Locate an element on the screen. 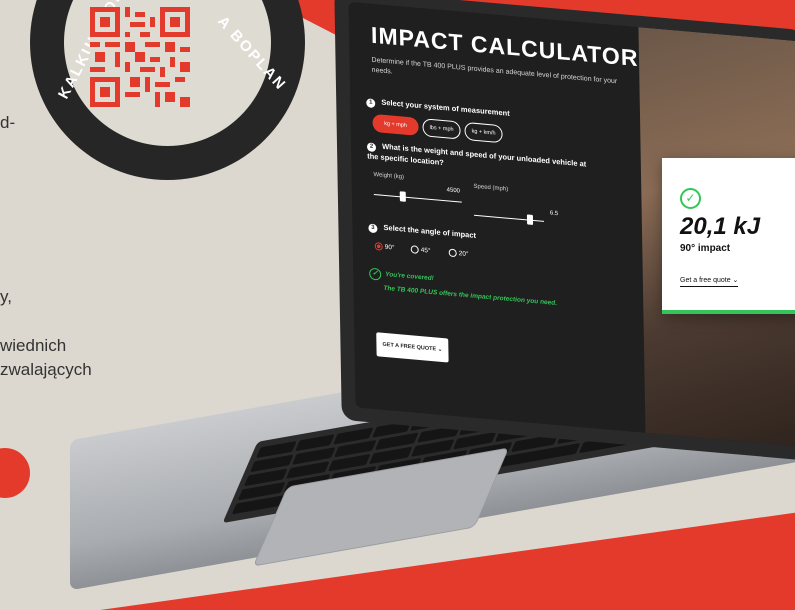 The height and width of the screenshot is (610, 795). step-text: Select the angle of impact is located at coordinates (430, 231).